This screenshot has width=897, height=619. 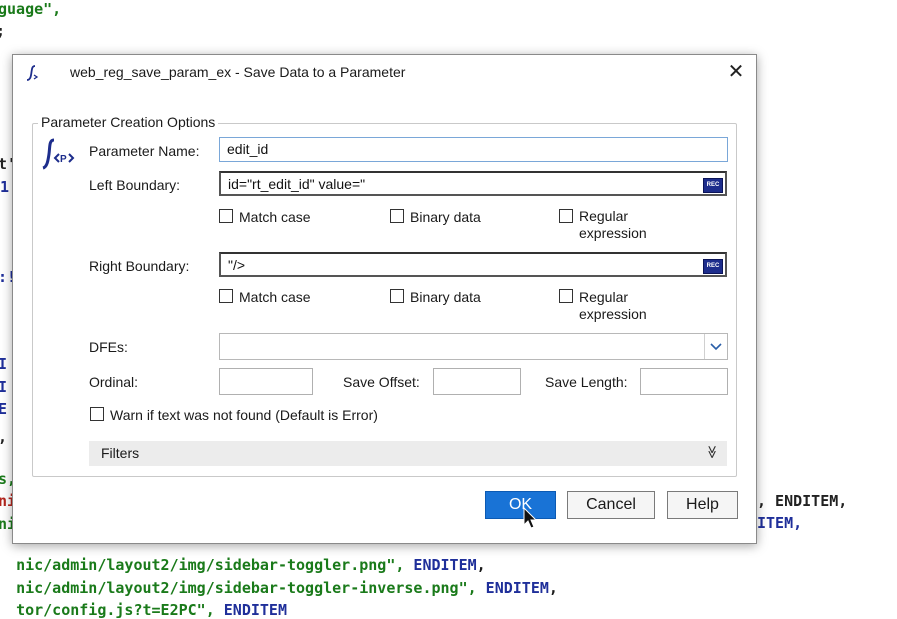 What do you see at coordinates (226, 296) in the screenshot?
I see `right-match-case-checkbox` at bounding box center [226, 296].